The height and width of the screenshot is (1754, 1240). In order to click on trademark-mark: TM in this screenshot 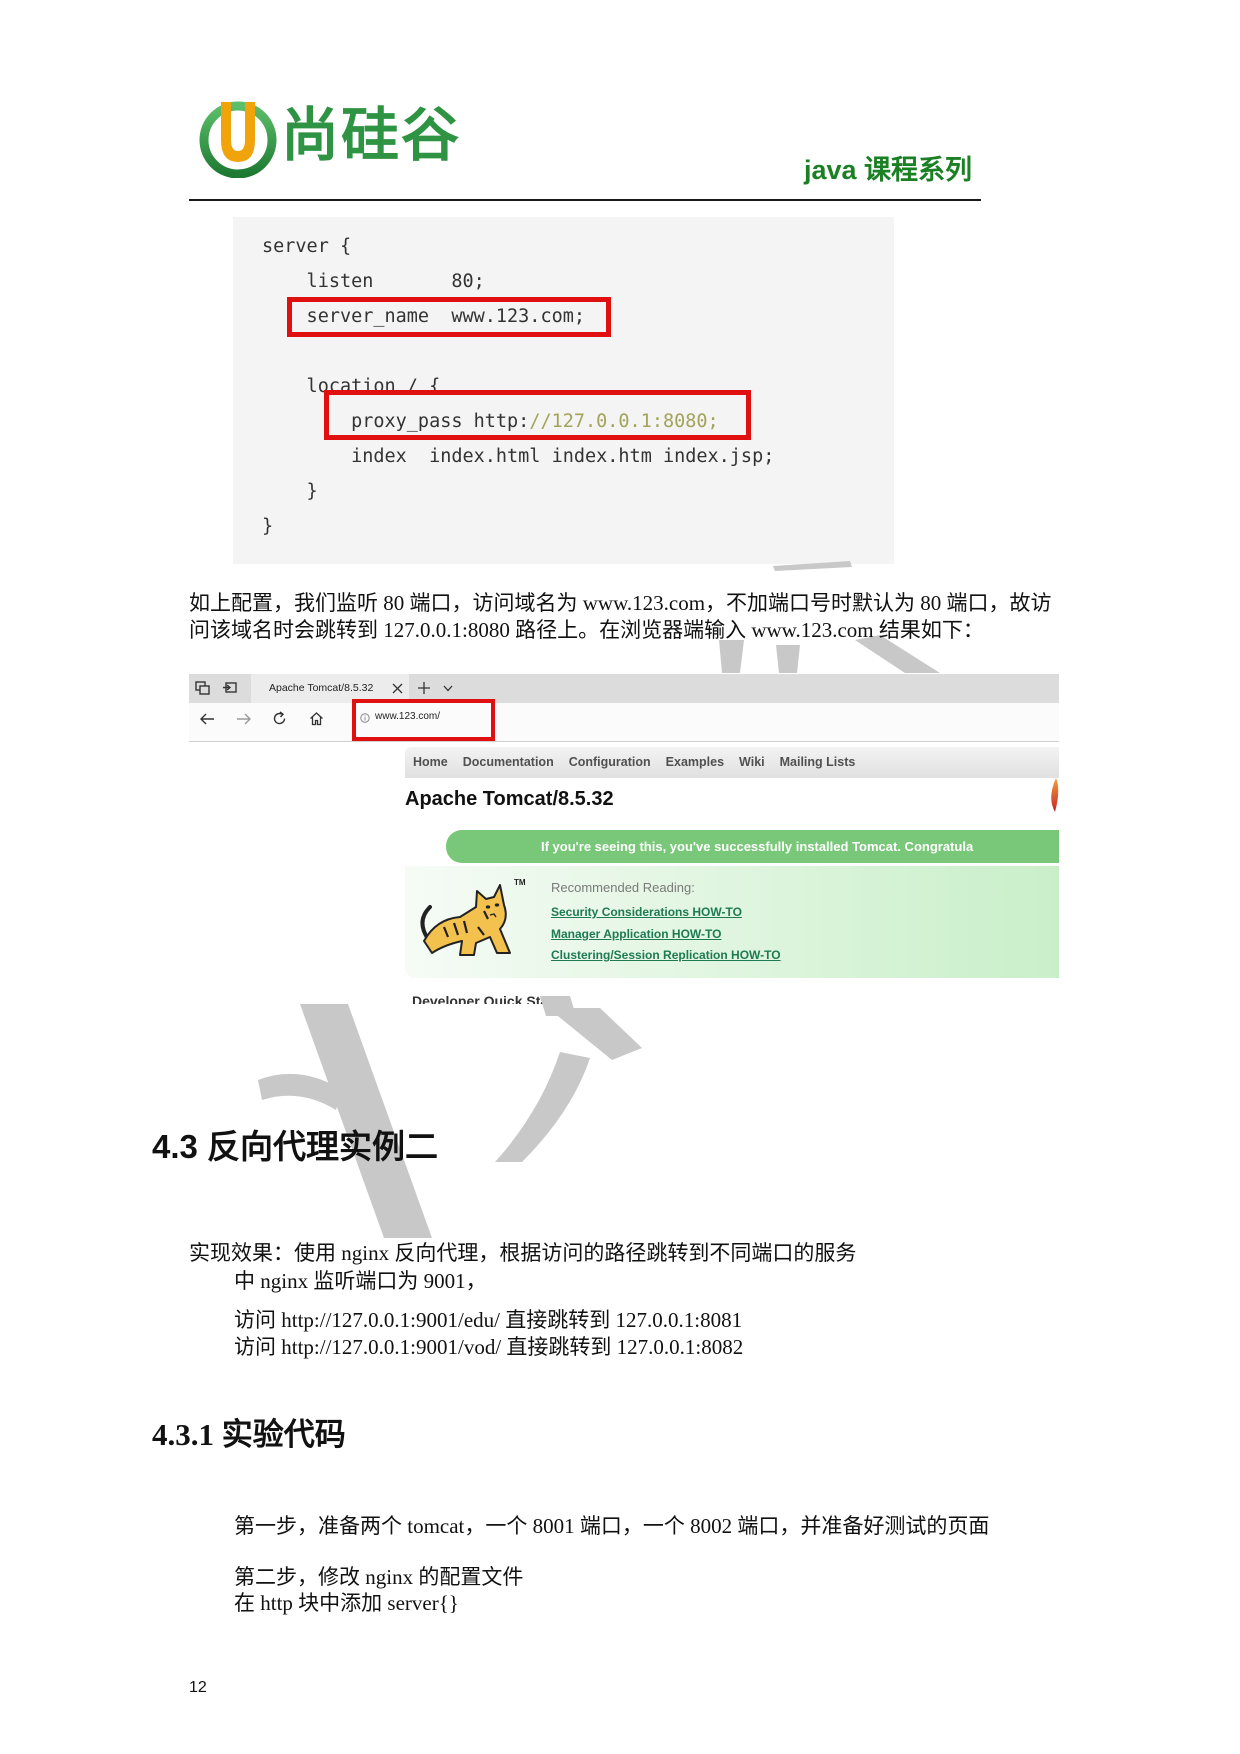, I will do `click(520, 882)`.